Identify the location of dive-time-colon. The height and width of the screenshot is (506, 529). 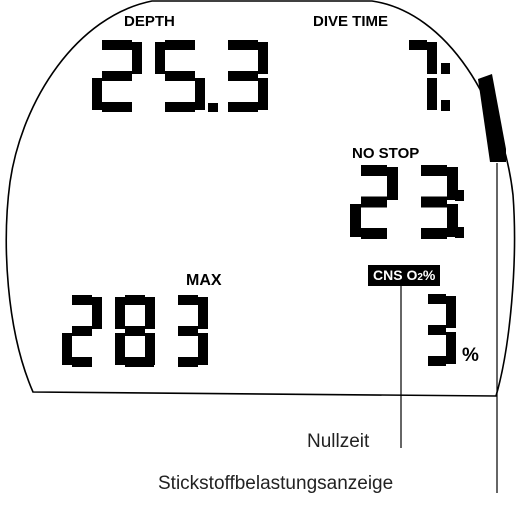
(445, 87).